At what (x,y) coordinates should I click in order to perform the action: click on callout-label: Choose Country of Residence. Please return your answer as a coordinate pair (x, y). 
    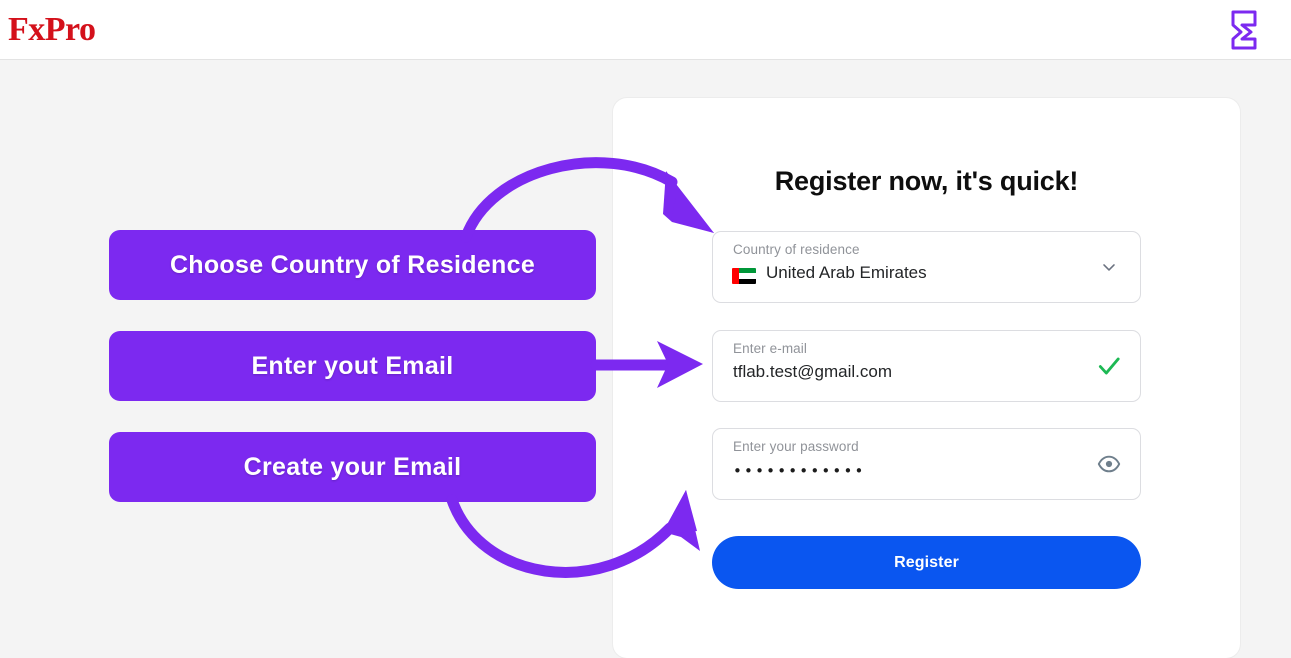
    Looking at the image, I should click on (352, 264).